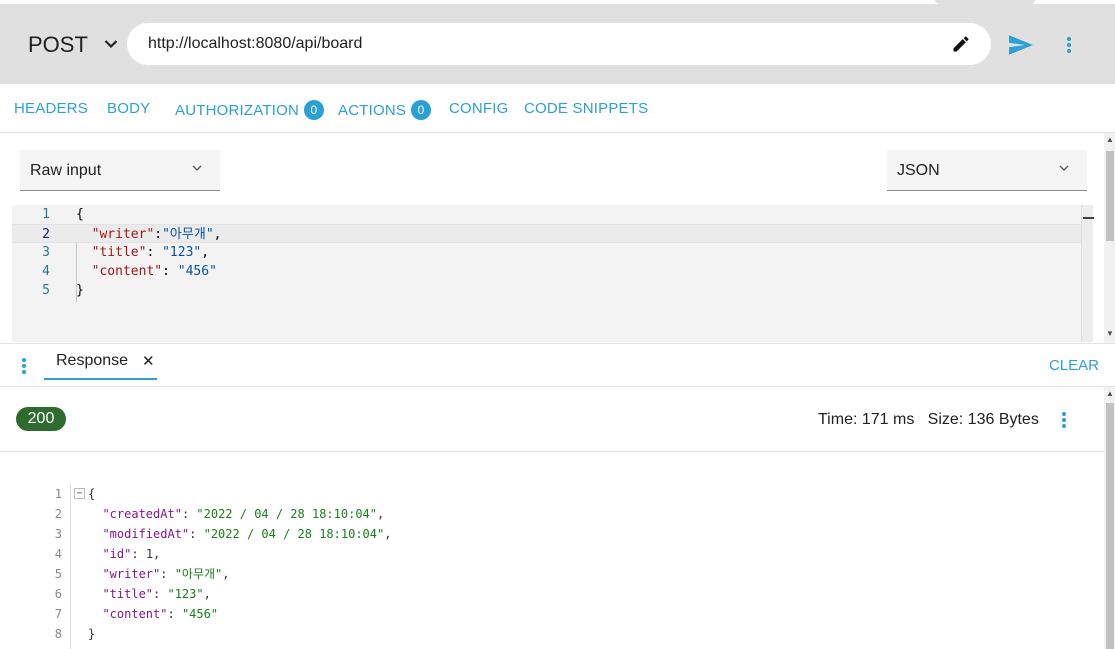  I want to click on scroll-down-icon: ▼, so click(1110, 333).